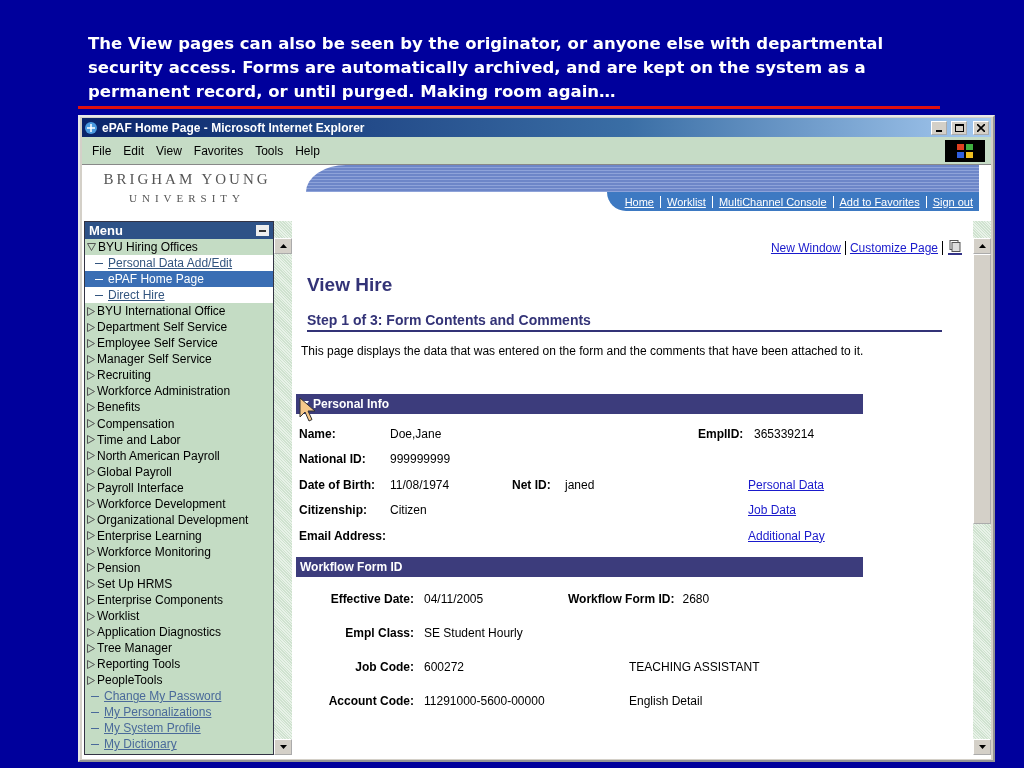 The width and height of the screenshot is (1024, 768). What do you see at coordinates (179, 423) in the screenshot?
I see `menu-item: Compensation` at bounding box center [179, 423].